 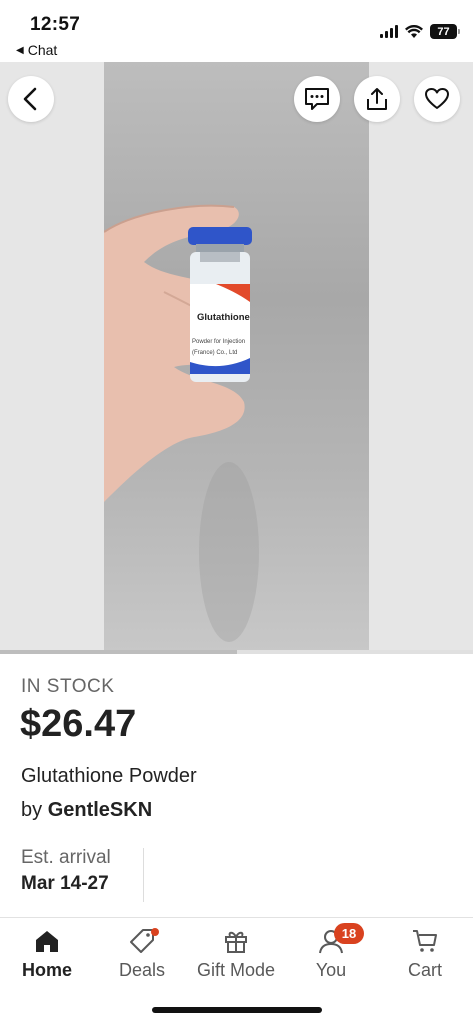 What do you see at coordinates (389, 31) in the screenshot?
I see `cellular-signal-icon` at bounding box center [389, 31].